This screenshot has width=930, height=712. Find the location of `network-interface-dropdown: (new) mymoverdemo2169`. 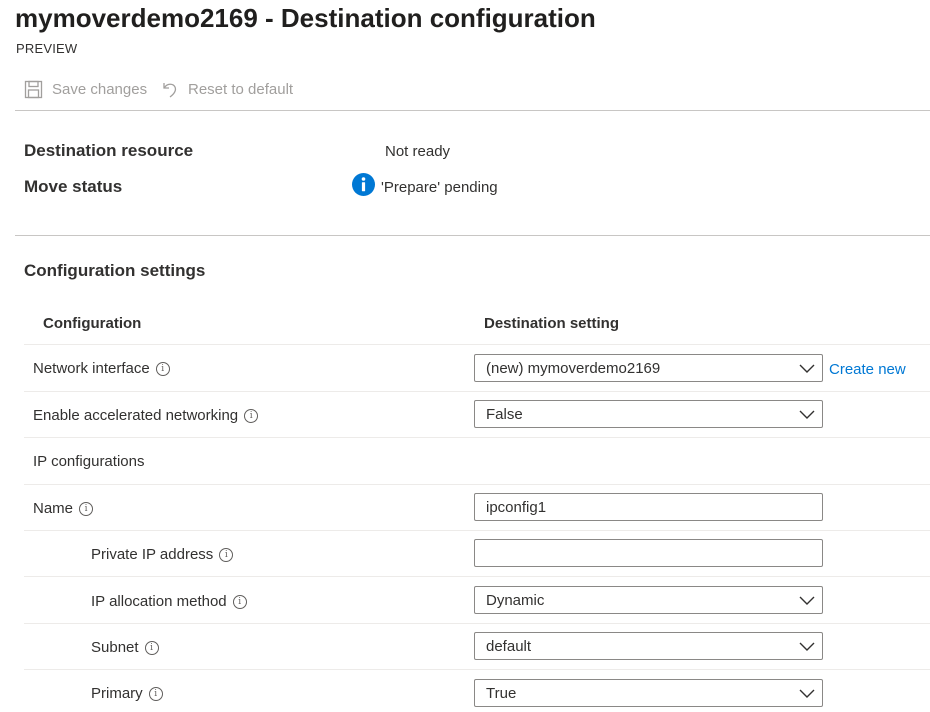

network-interface-dropdown: (new) mymoverdemo2169 is located at coordinates (648, 368).